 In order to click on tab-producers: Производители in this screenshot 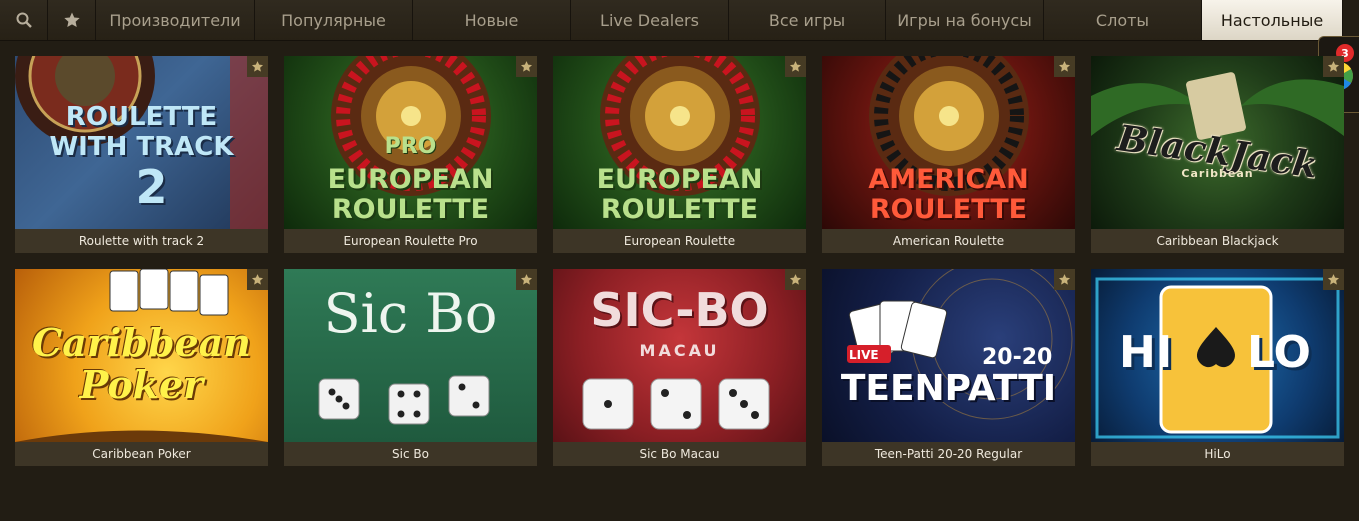, I will do `click(175, 20)`.